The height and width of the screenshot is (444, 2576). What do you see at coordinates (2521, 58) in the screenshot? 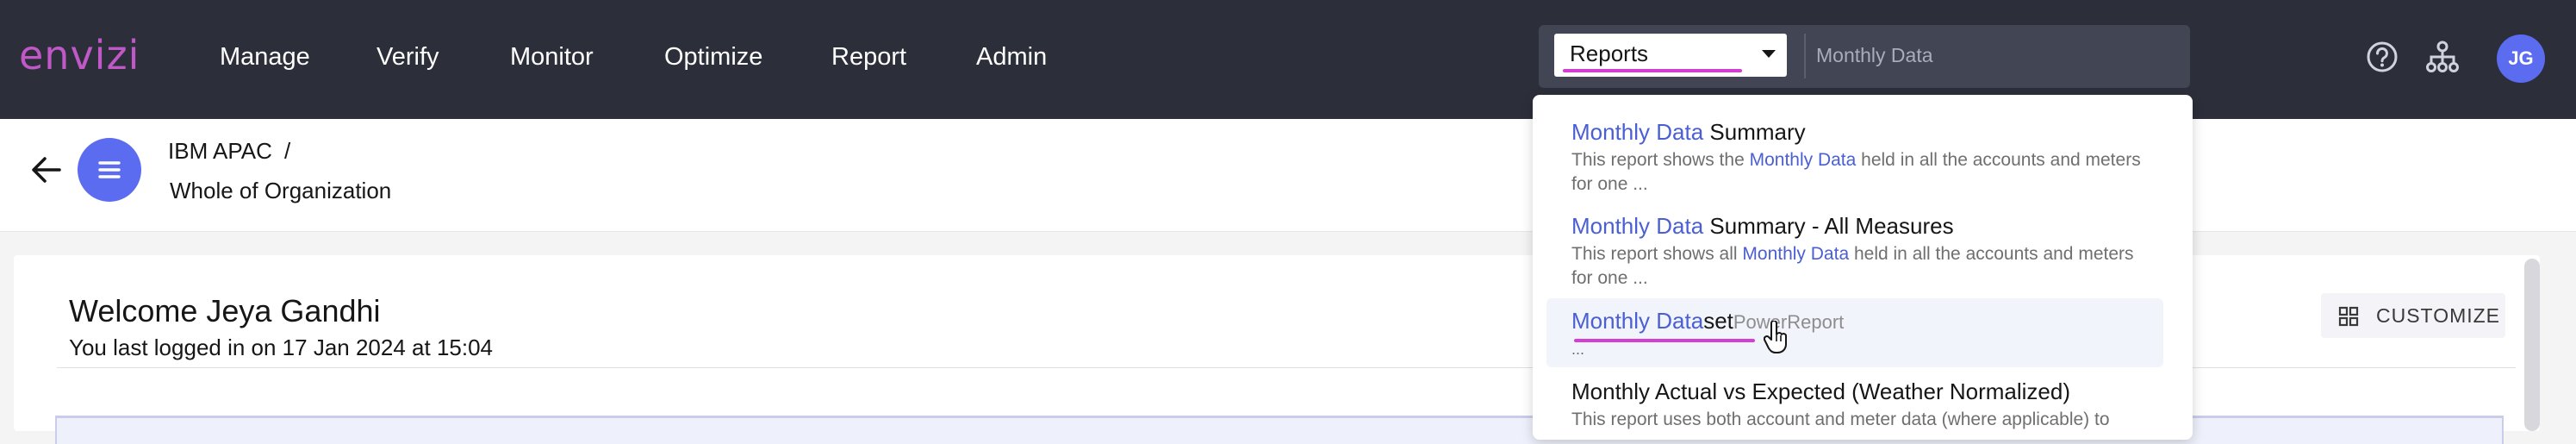
I see `user-avatar: JG` at bounding box center [2521, 58].